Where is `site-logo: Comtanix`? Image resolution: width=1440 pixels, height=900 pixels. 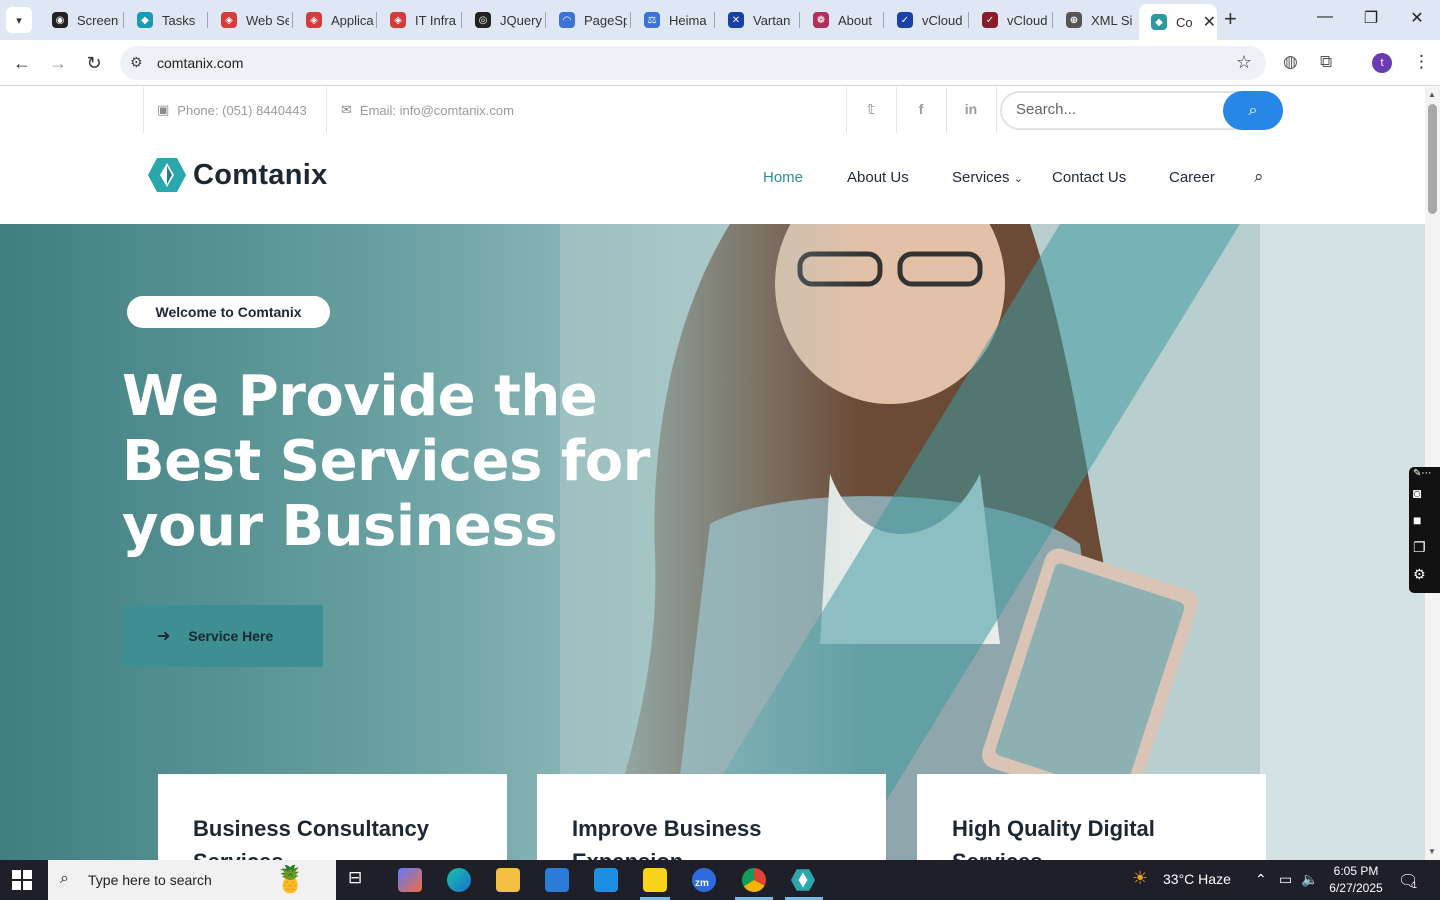
site-logo: Comtanix is located at coordinates (238, 175).